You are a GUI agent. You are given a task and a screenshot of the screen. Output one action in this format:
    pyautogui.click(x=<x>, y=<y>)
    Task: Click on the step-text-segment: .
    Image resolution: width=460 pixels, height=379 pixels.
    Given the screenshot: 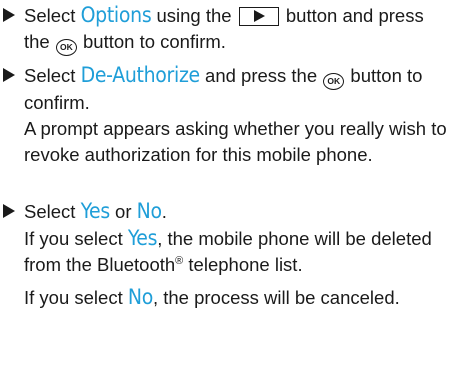 What is the action you would take?
    pyautogui.click(x=164, y=211)
    